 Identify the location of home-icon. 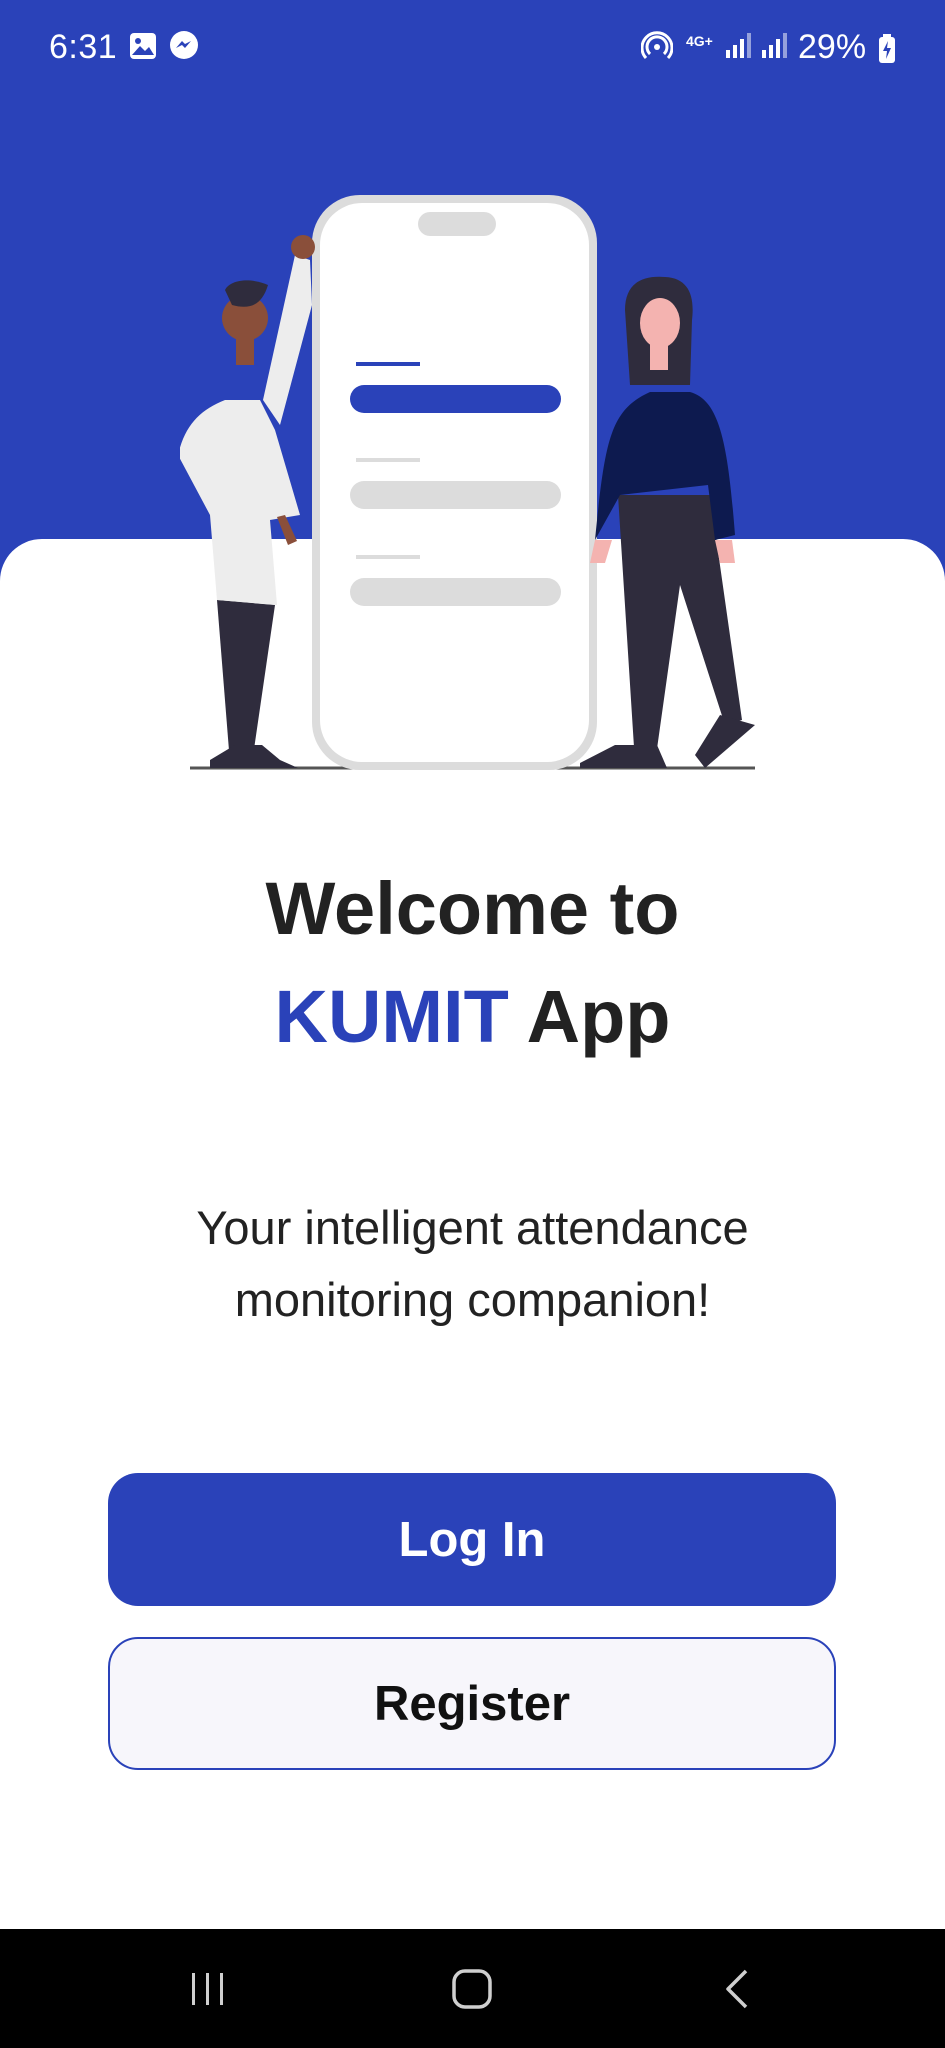
(472, 1988).